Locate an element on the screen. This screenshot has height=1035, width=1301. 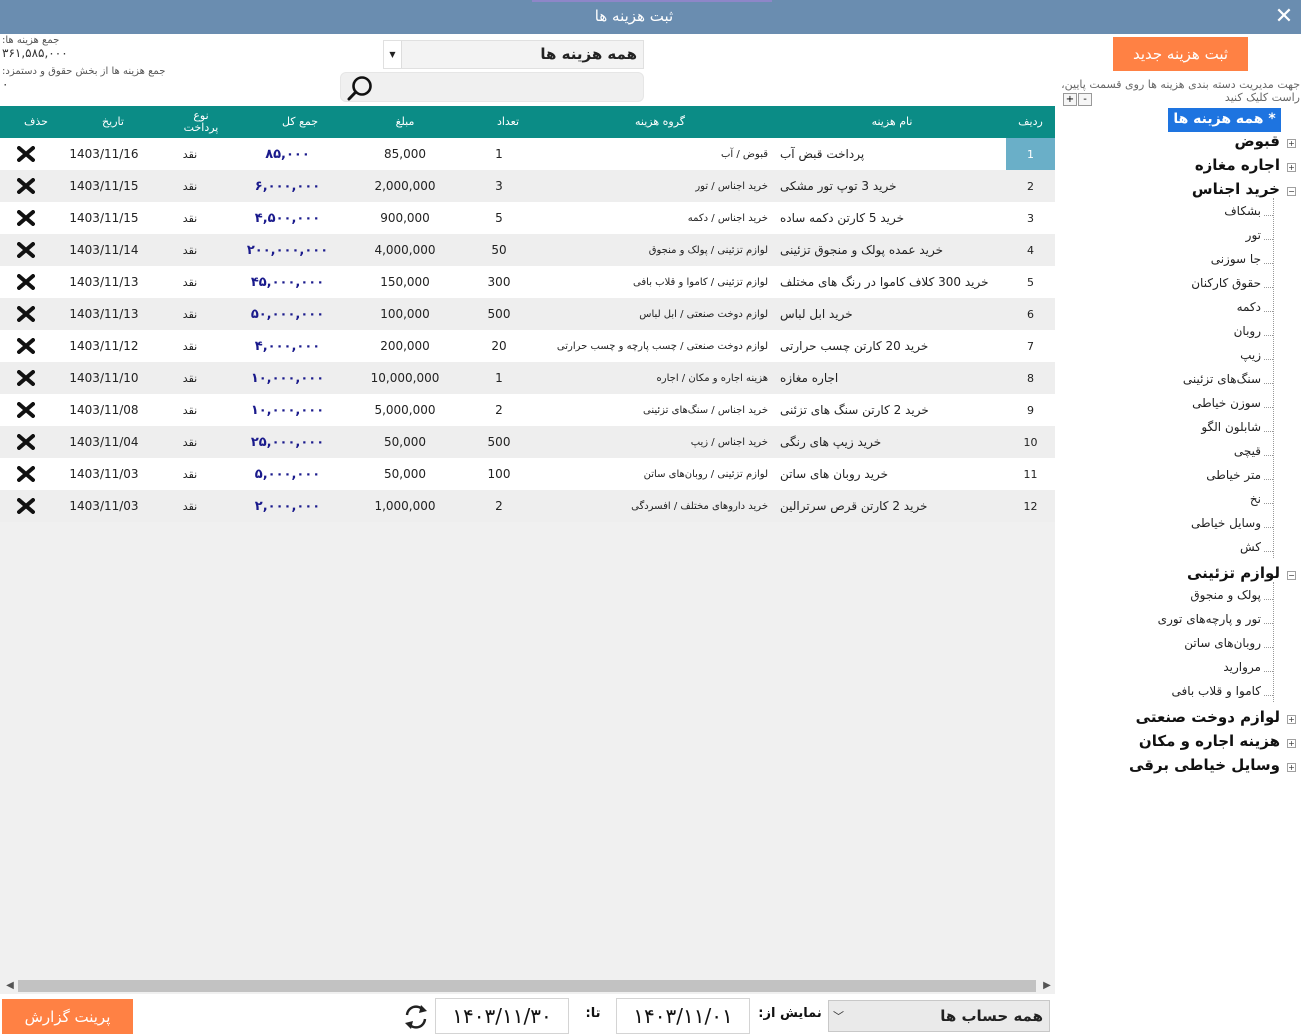
tree-subcategory: مروارید is located at coordinates (1242, 671).